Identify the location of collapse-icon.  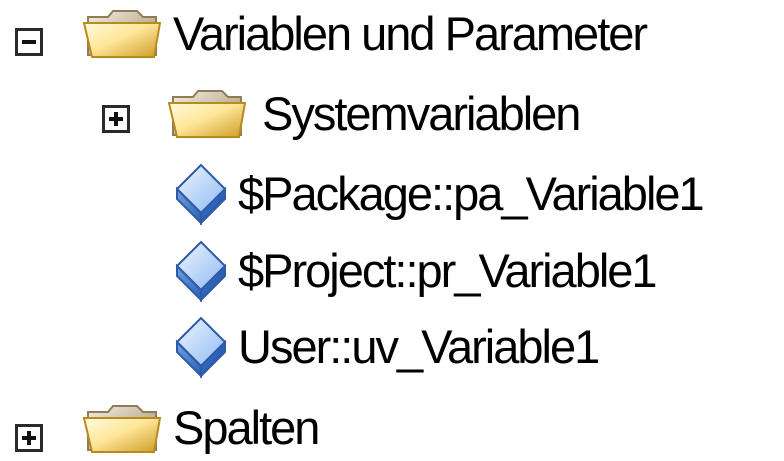
(29, 42).